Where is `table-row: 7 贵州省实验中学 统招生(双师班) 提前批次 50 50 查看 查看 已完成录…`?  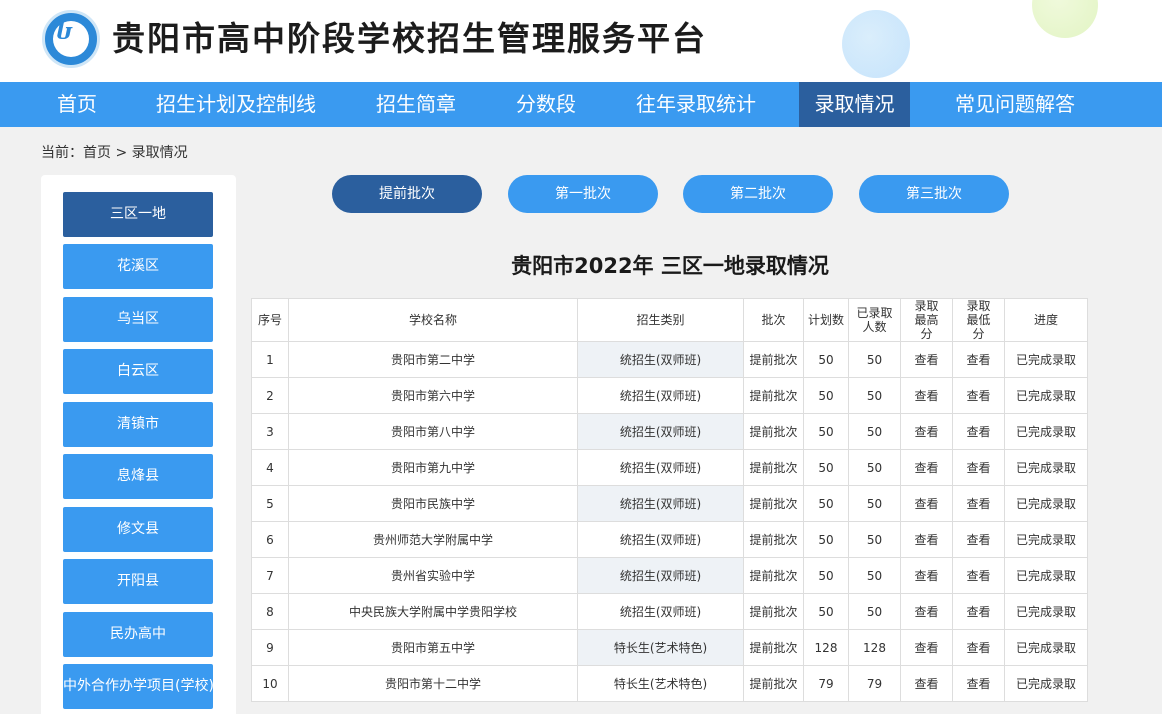 table-row: 7 贵州省实验中学 统招生(双师班) 提前批次 50 50 查看 查看 已完成录… is located at coordinates (669, 575).